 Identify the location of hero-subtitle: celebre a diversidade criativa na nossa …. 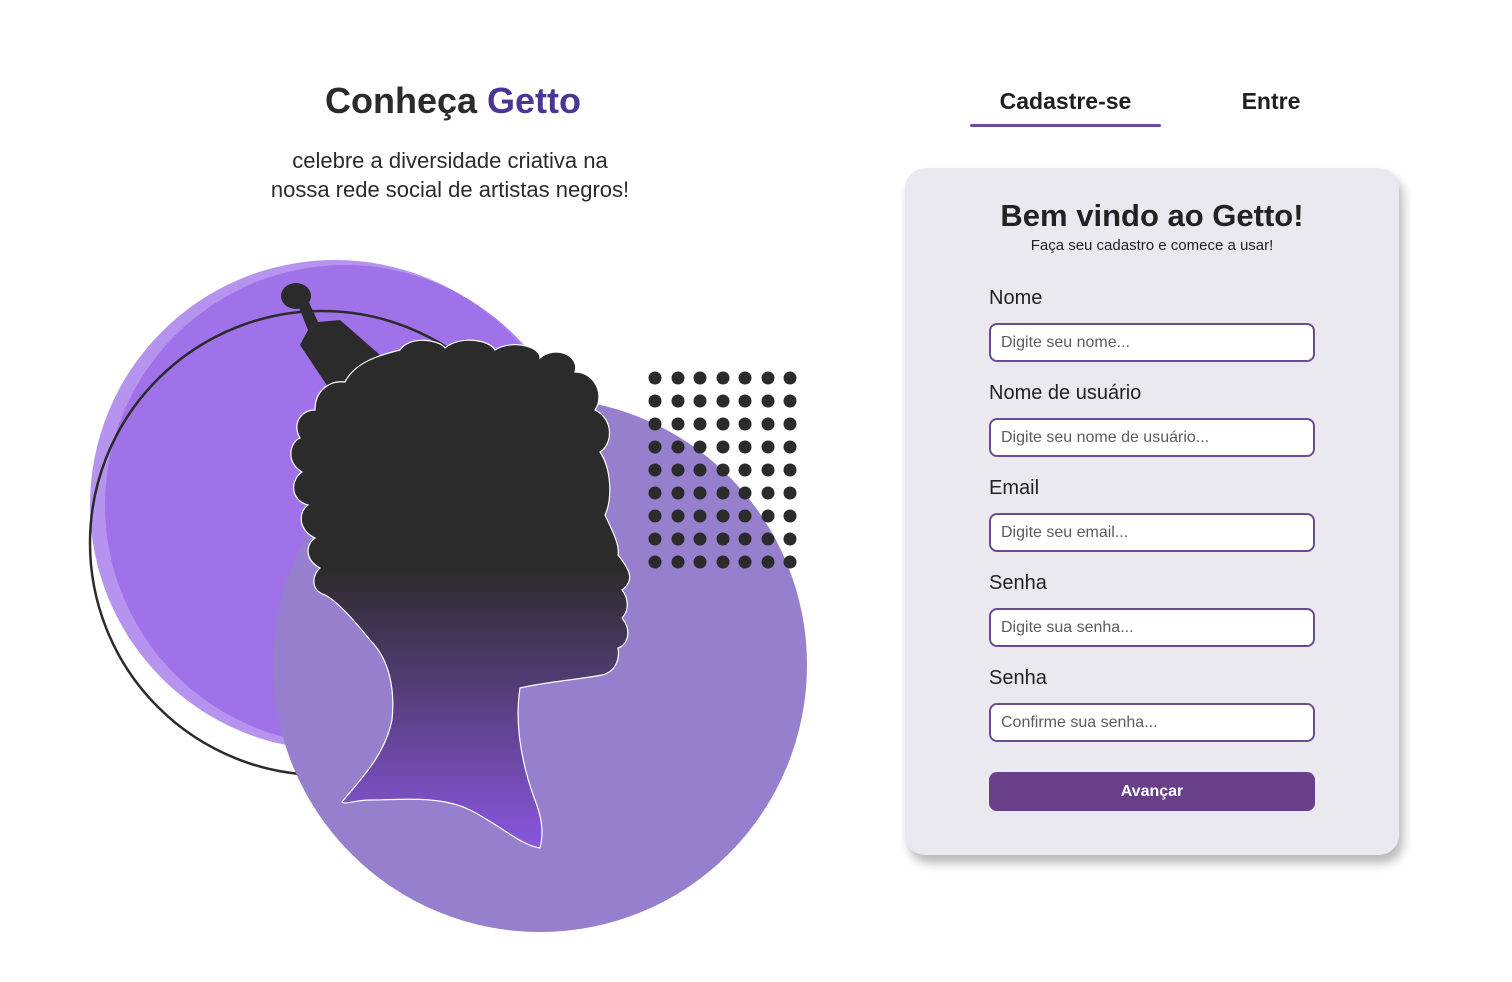
(450, 175).